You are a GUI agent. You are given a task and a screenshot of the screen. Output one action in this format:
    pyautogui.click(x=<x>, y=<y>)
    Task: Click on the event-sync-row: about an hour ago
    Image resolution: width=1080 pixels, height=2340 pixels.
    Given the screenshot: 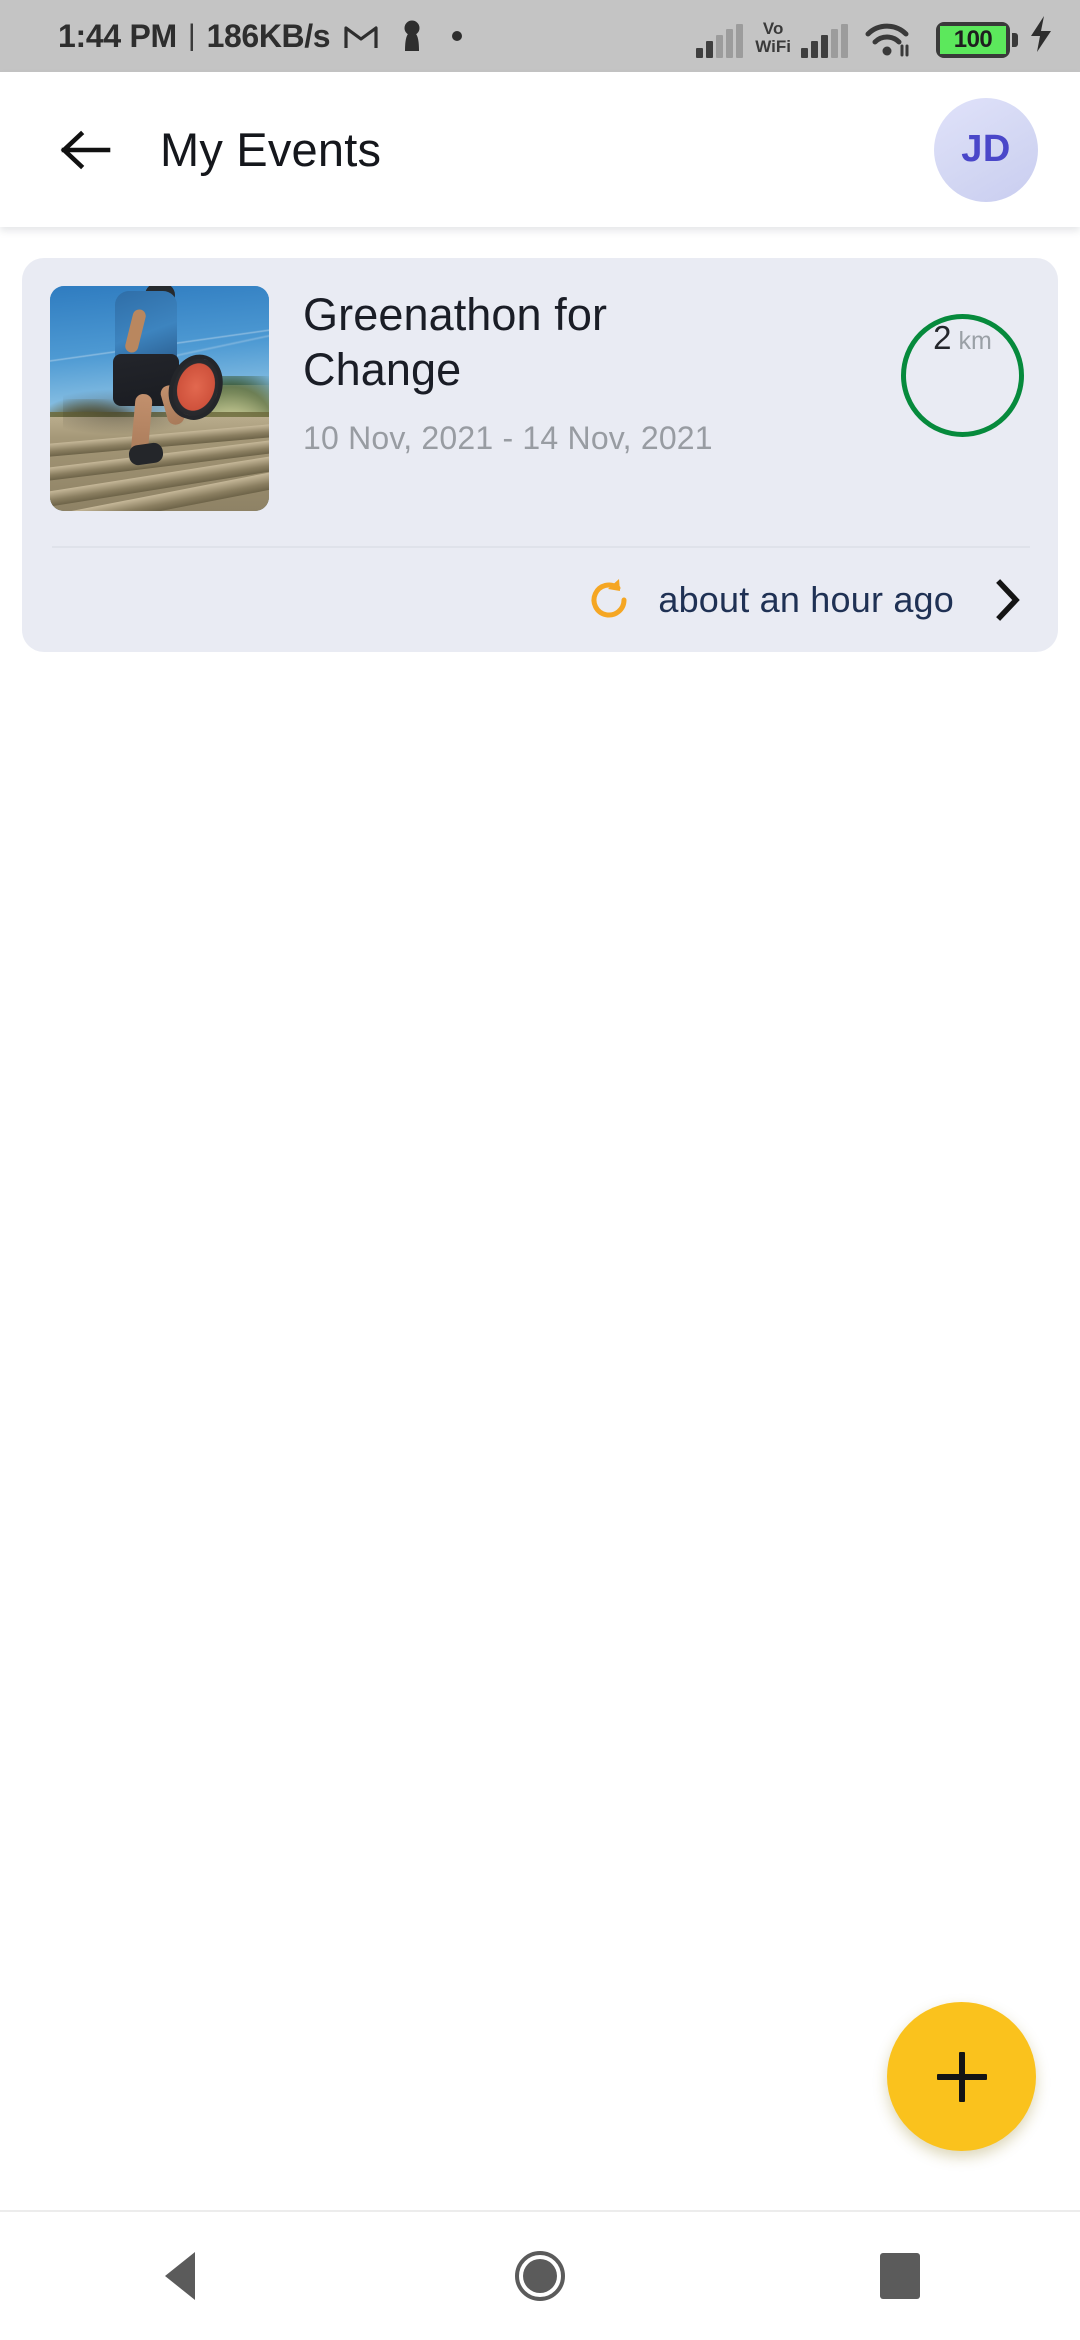 What is the action you would take?
    pyautogui.click(x=540, y=600)
    